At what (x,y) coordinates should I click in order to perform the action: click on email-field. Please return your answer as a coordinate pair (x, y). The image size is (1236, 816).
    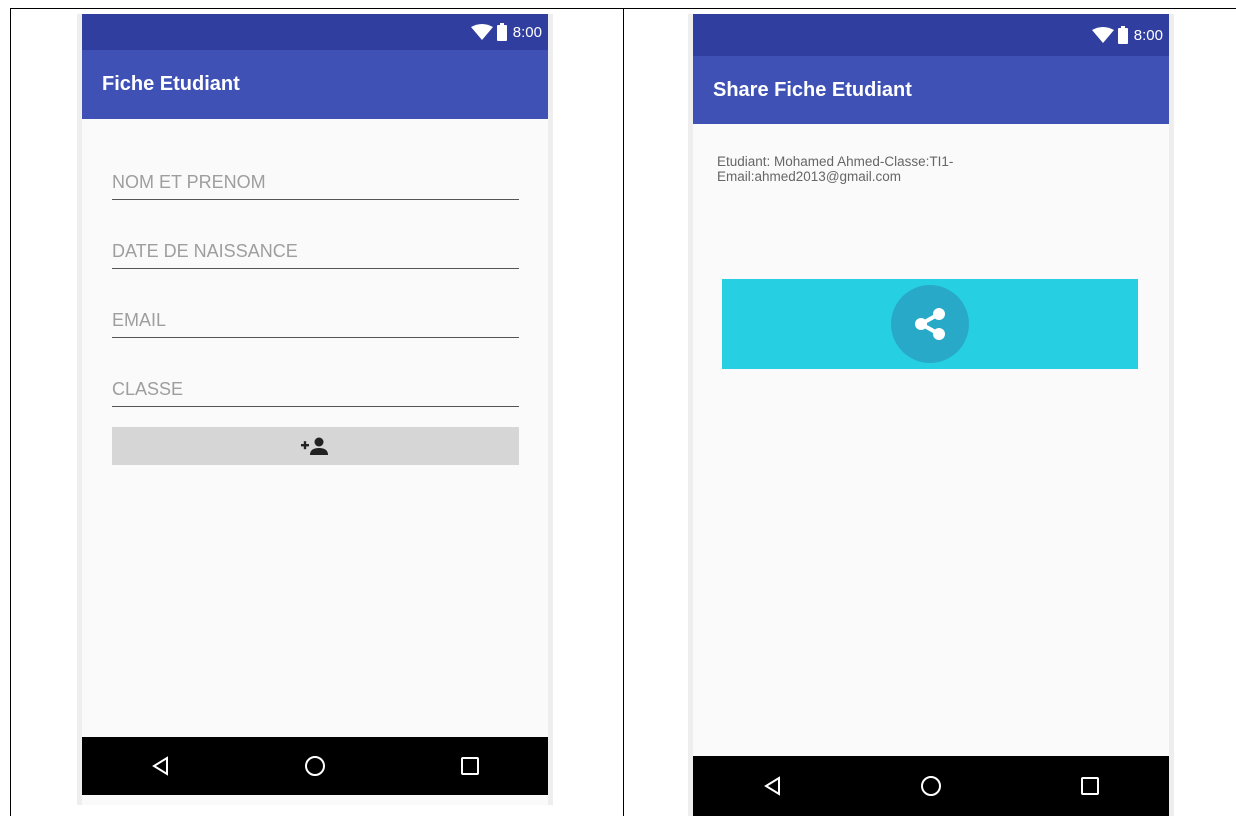
    Looking at the image, I should click on (315, 320).